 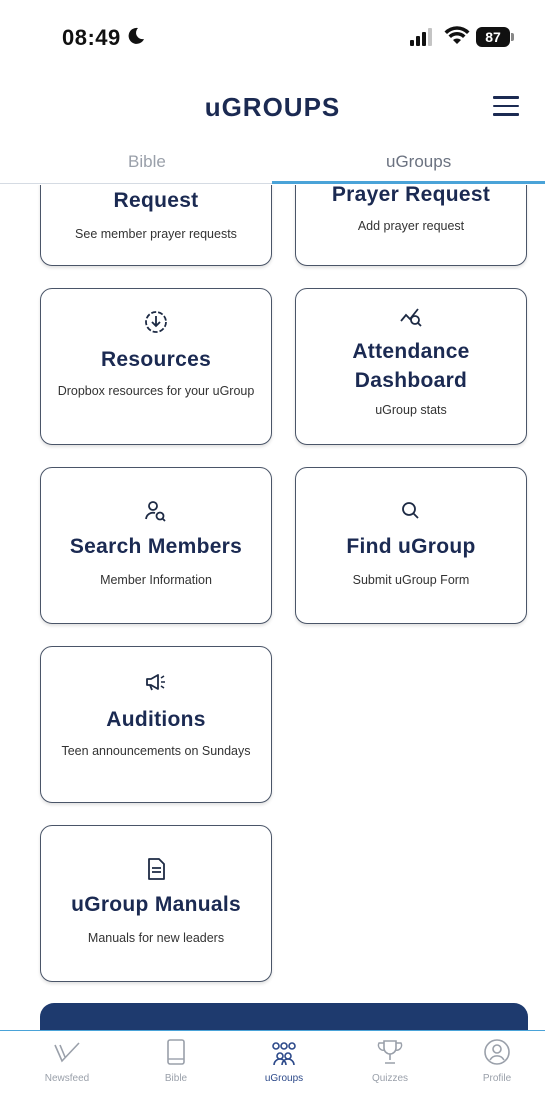 I want to click on card-title: uGroup Manuals, so click(x=156, y=904).